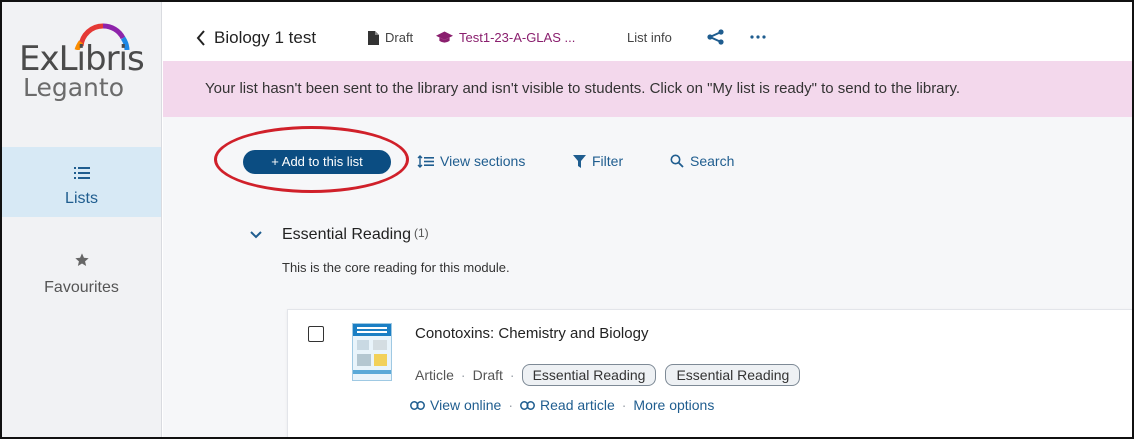 This screenshot has height=439, width=1134. Describe the element at coordinates (311, 159) in the screenshot. I see `annotation-circle` at that location.